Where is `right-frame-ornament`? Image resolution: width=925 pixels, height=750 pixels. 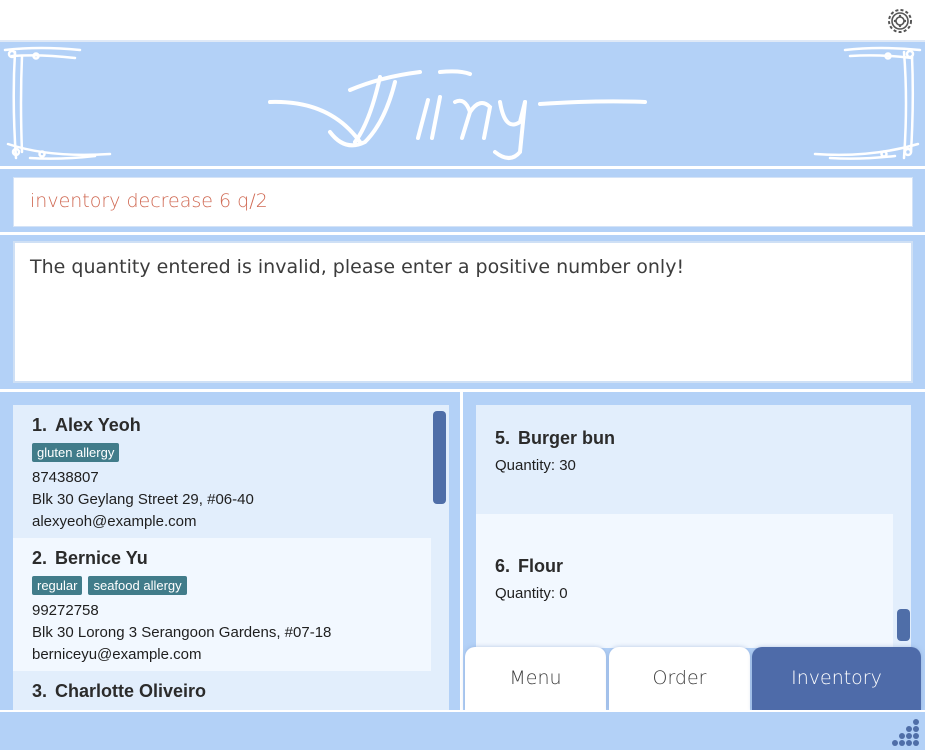 right-frame-ornament is located at coordinates (867, 103).